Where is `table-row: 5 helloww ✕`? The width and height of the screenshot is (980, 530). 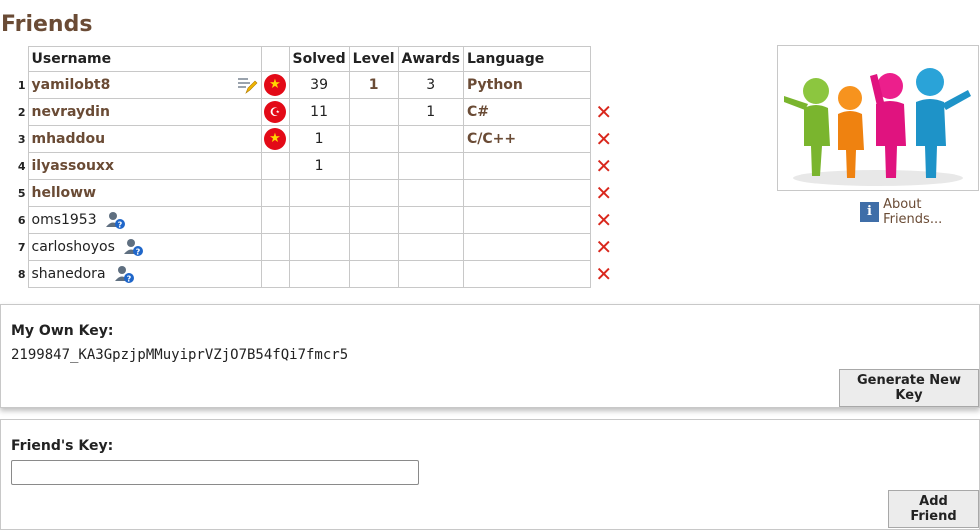
table-row: 5 helloww ✕ is located at coordinates (314, 193).